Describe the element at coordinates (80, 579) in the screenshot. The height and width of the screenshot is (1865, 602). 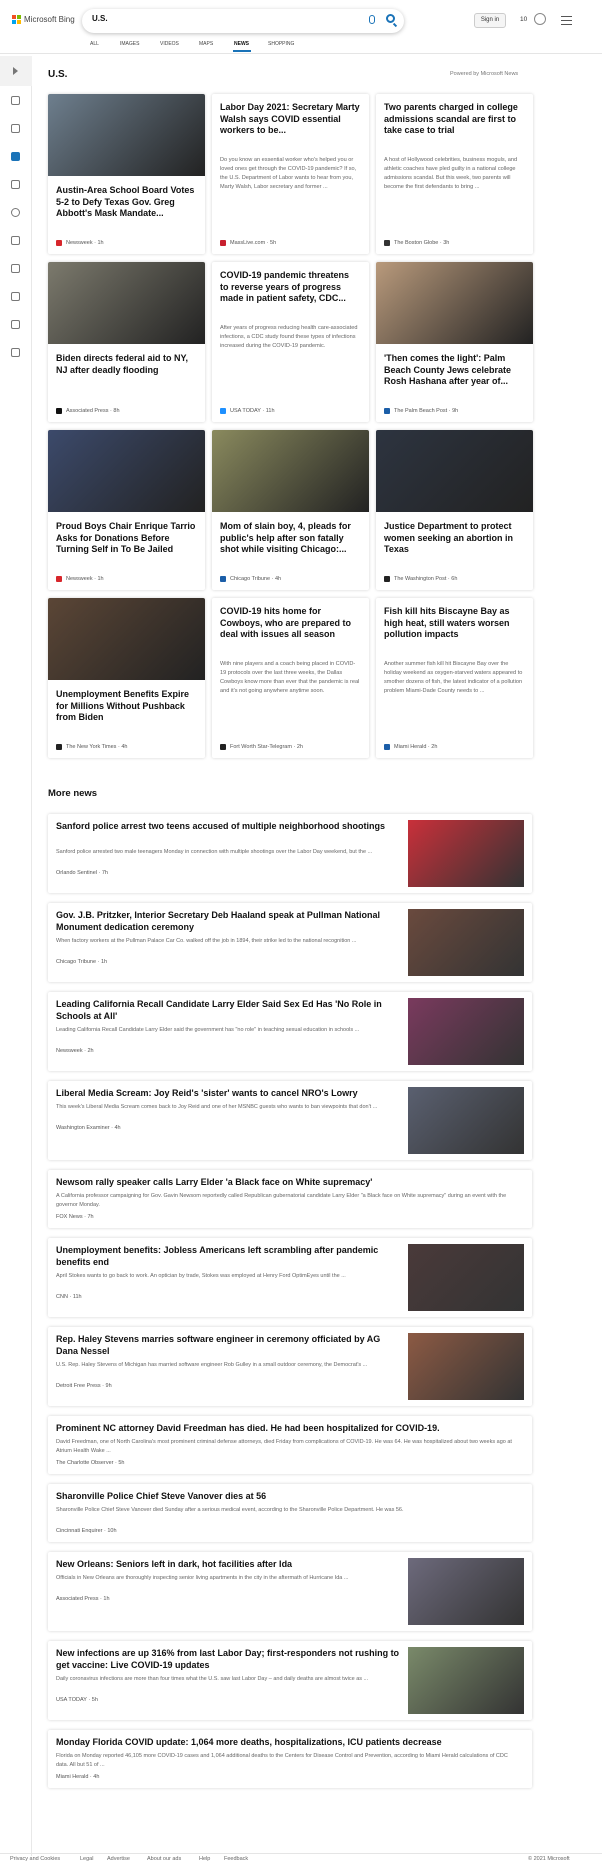
I see `news-card-source: Newsweek · 1h` at that location.